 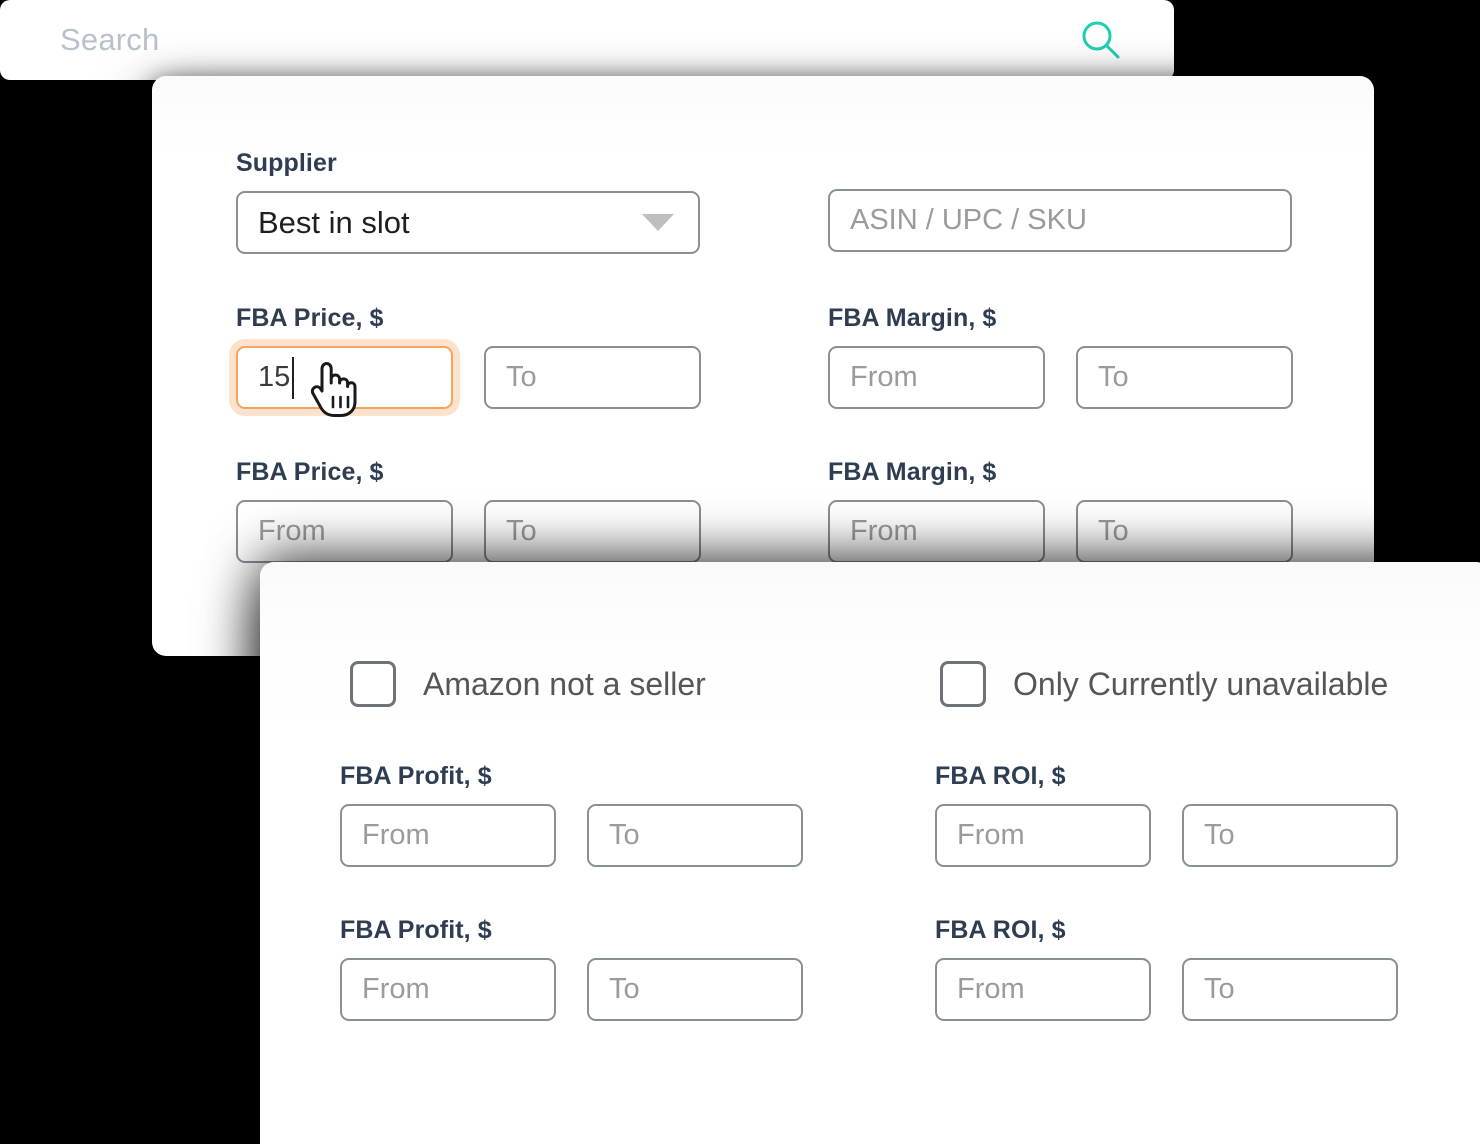 I want to click on fba-profit-label-1: FBA Profit, $, so click(x=416, y=776).